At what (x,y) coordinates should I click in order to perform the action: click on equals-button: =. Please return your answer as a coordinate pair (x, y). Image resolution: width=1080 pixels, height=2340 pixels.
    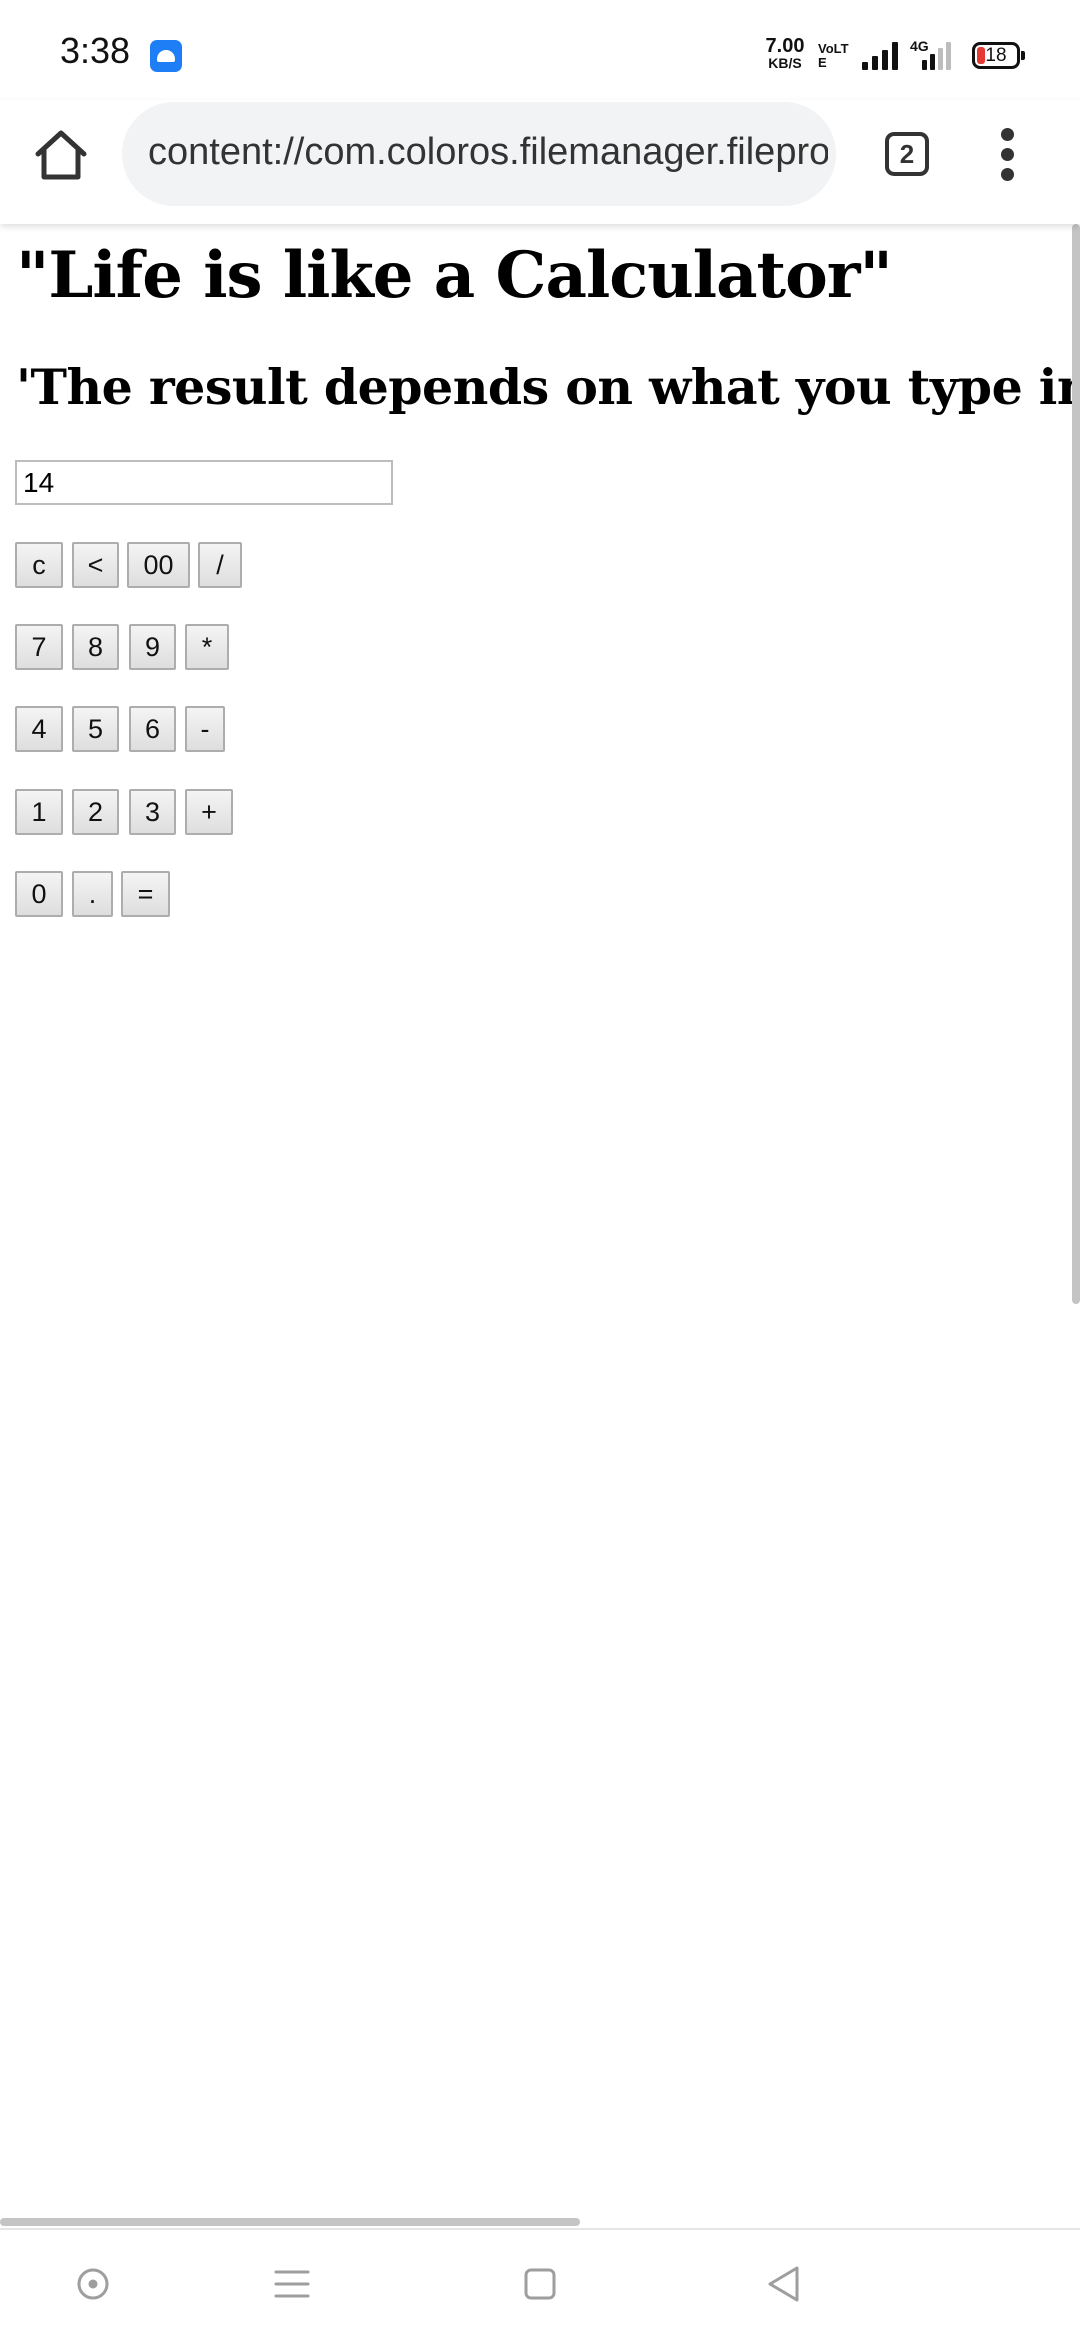
    Looking at the image, I should click on (145, 894).